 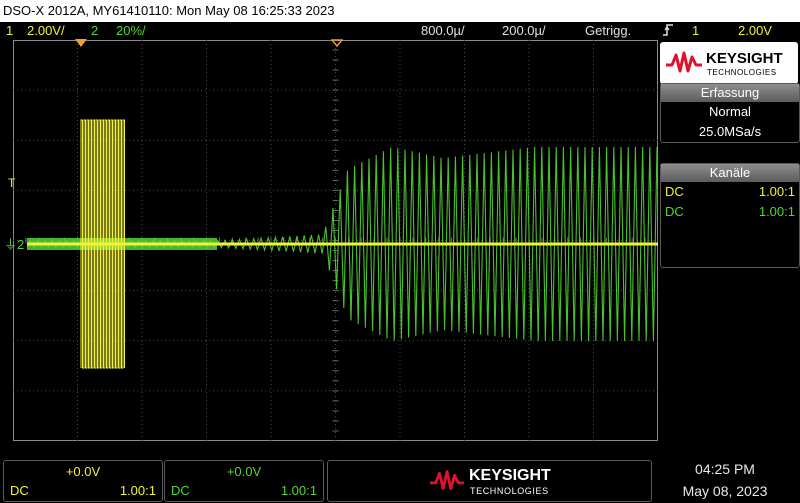 I want to click on ch2-ground-marker: ⏚2, so click(x=14, y=243).